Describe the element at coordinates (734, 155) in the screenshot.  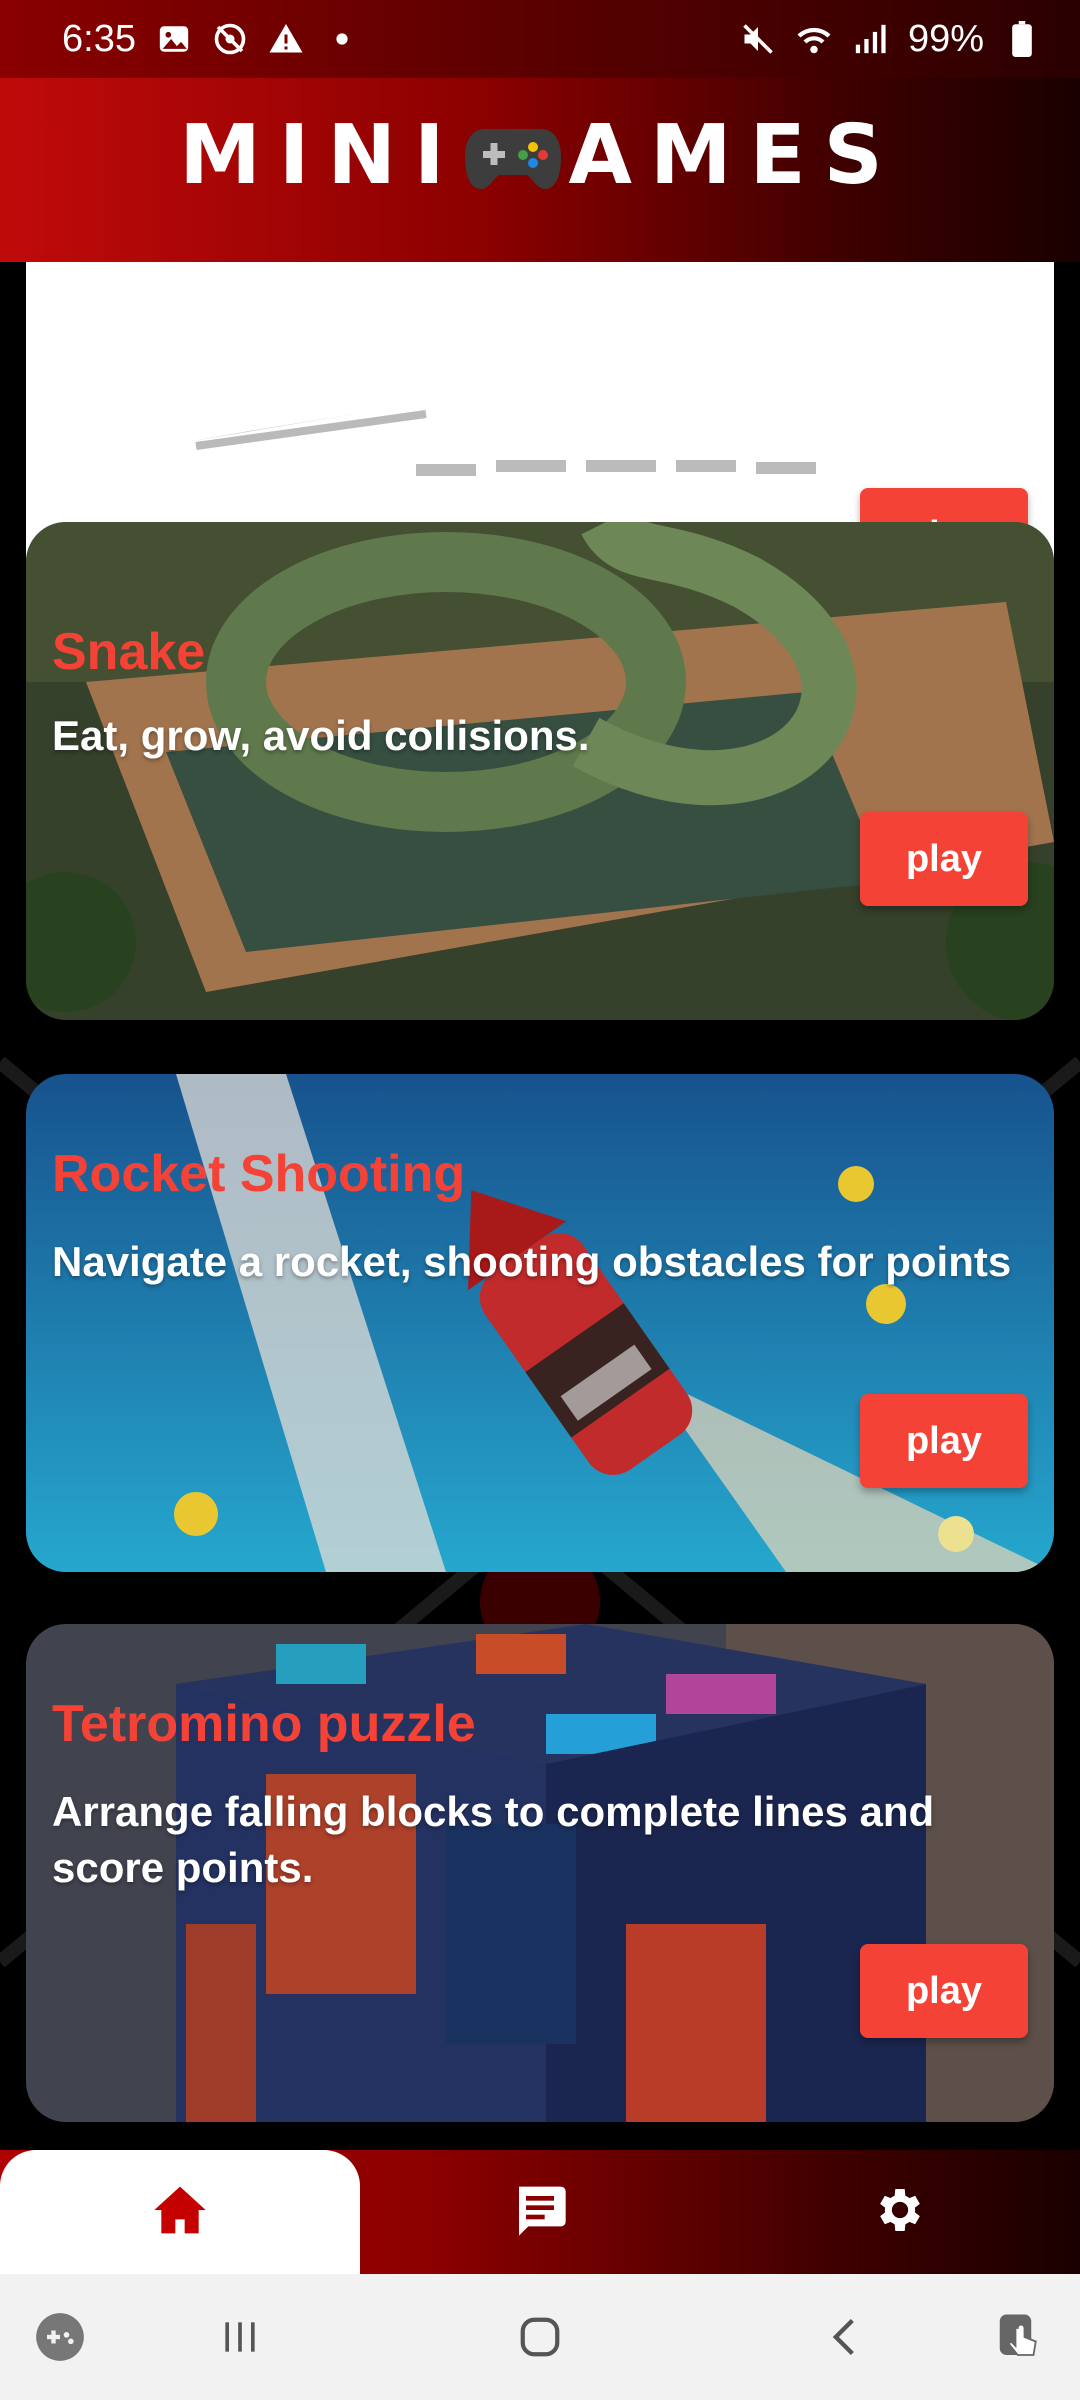
I see `app-title-part-2: AMES` at that location.